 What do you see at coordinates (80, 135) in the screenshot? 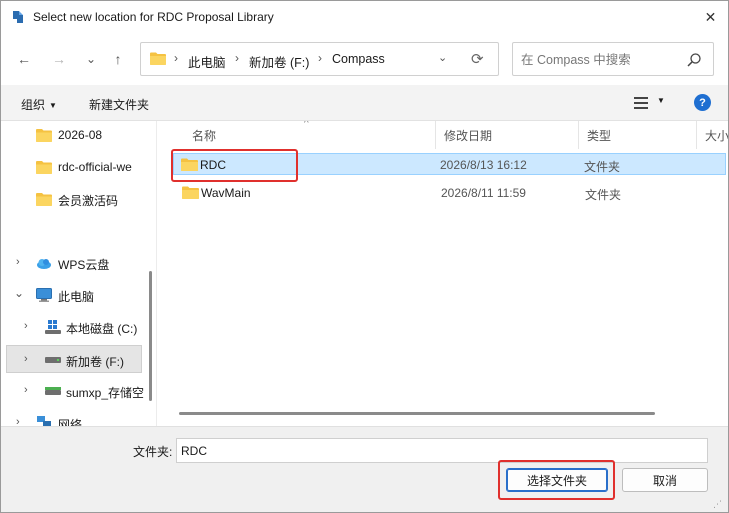
I see `sidebar-item-label: 2026-08` at bounding box center [80, 135].